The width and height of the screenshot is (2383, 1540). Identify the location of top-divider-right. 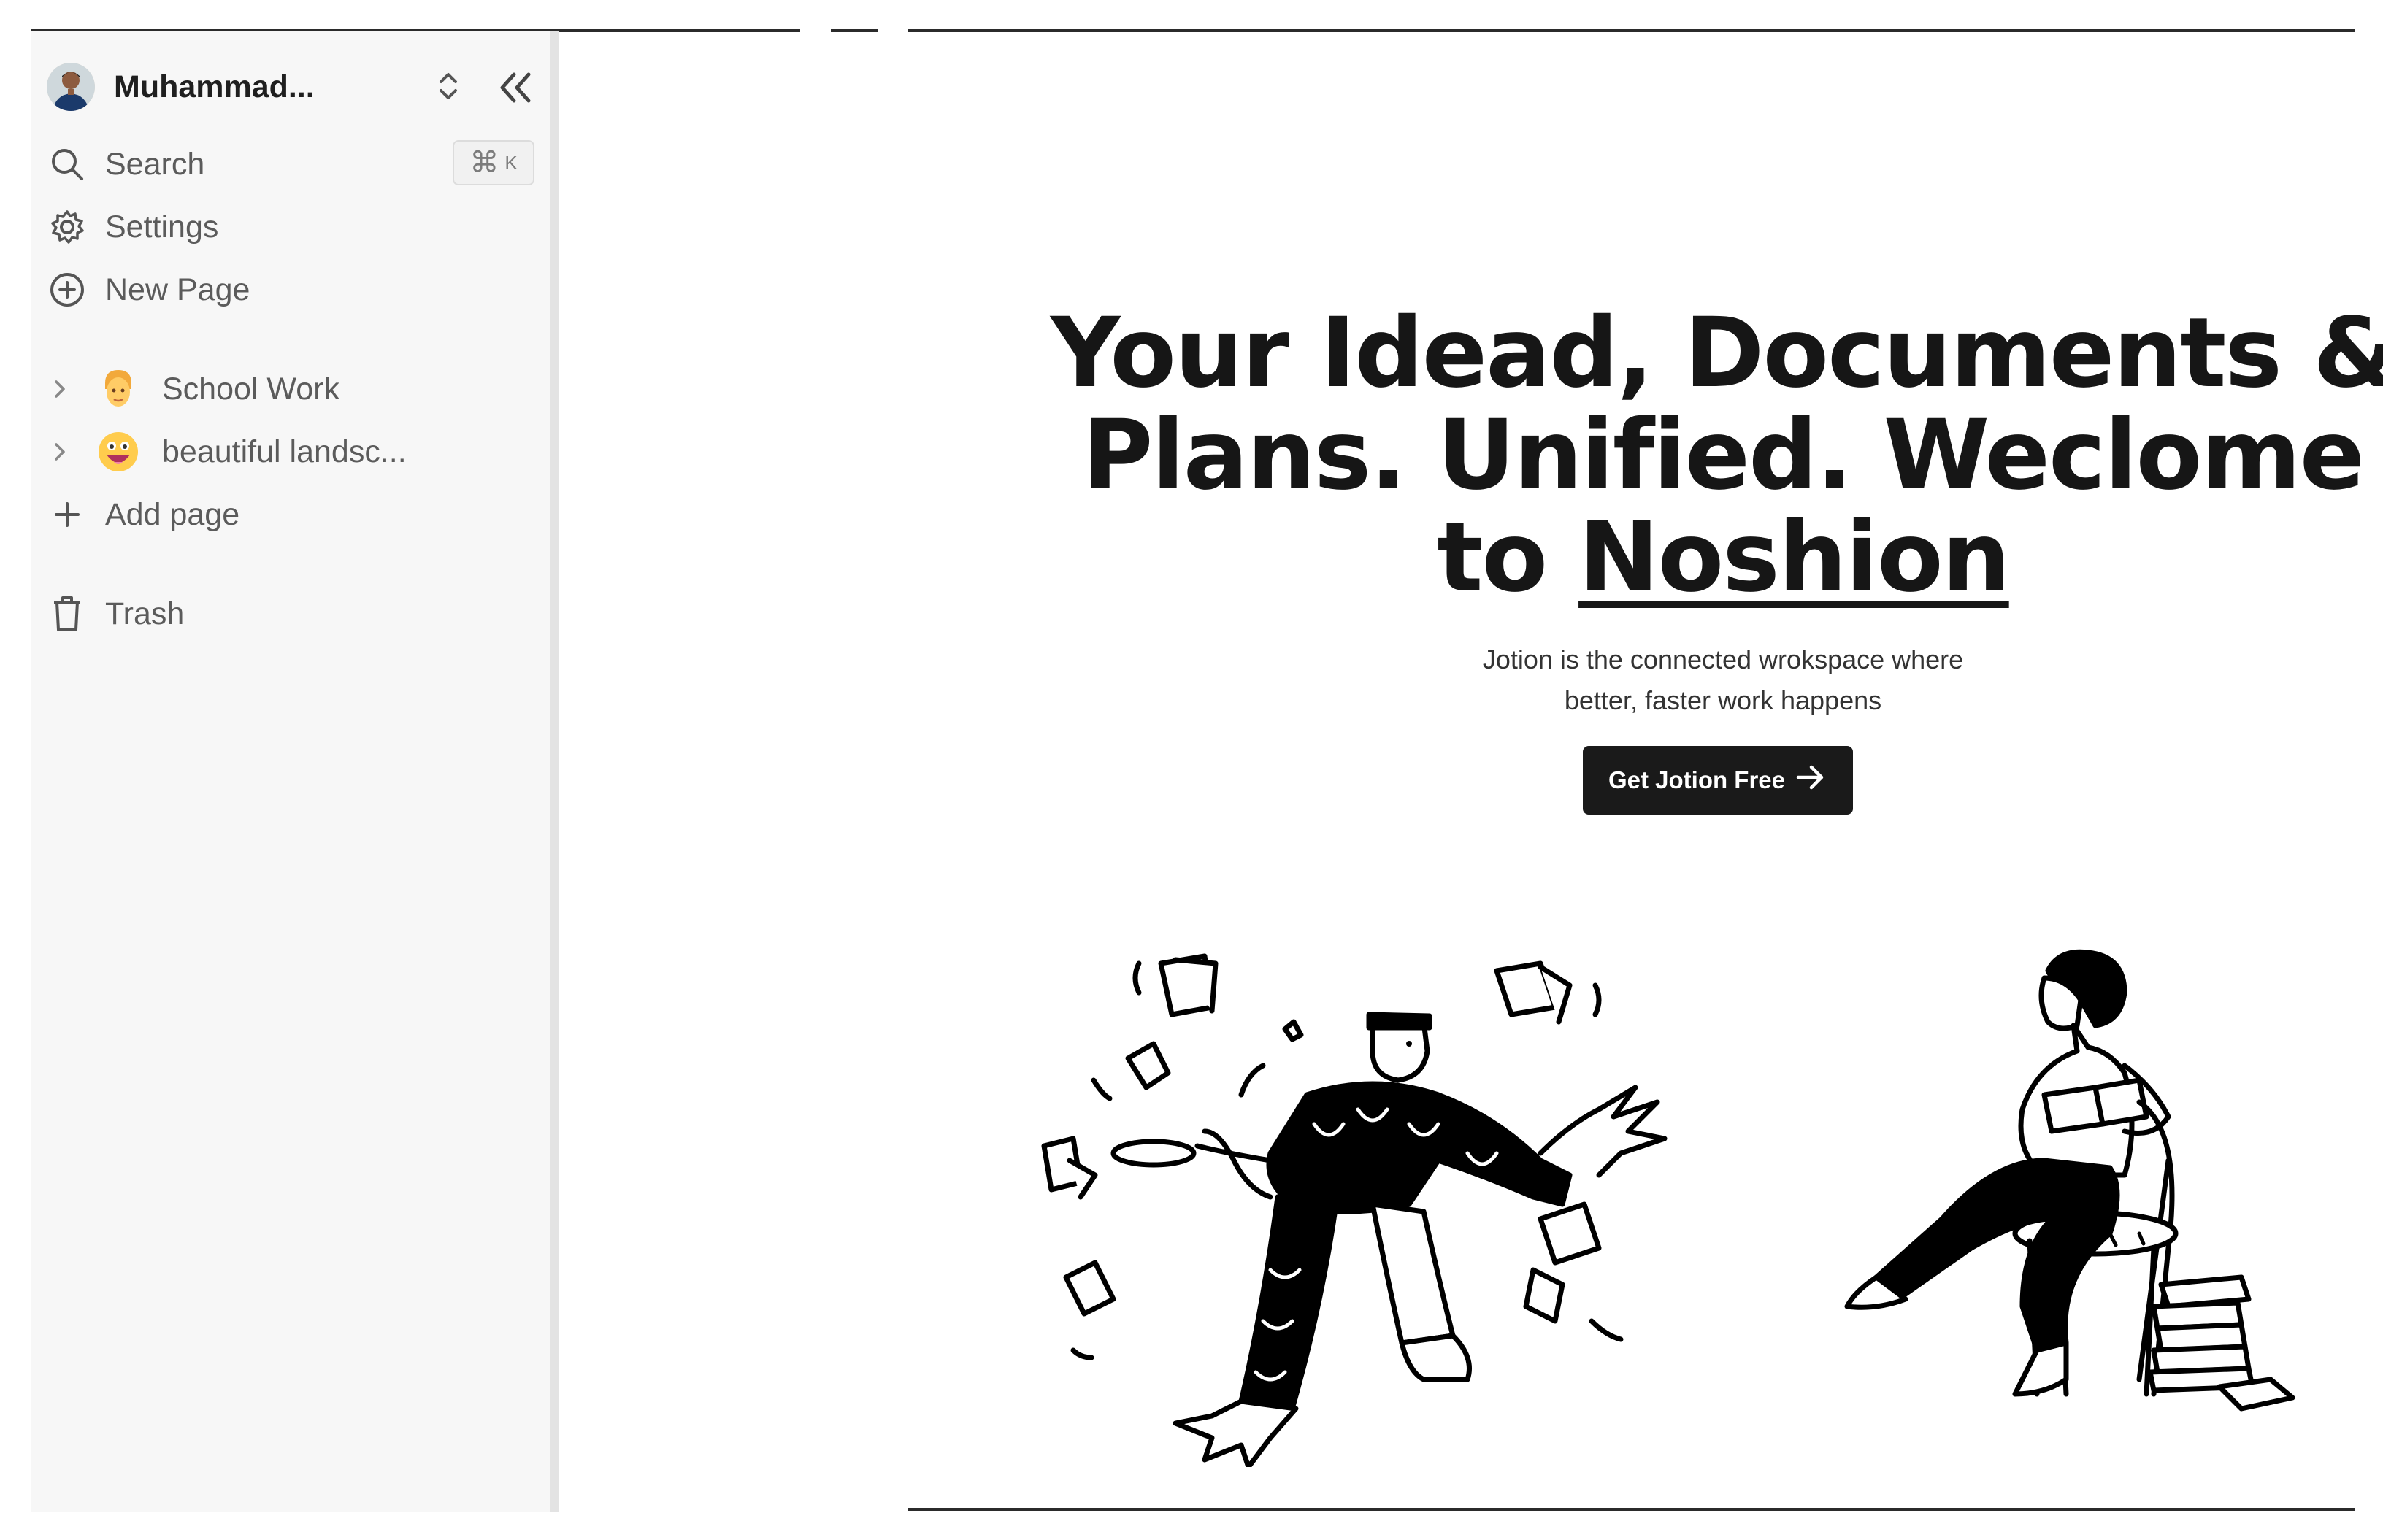
(1632, 30).